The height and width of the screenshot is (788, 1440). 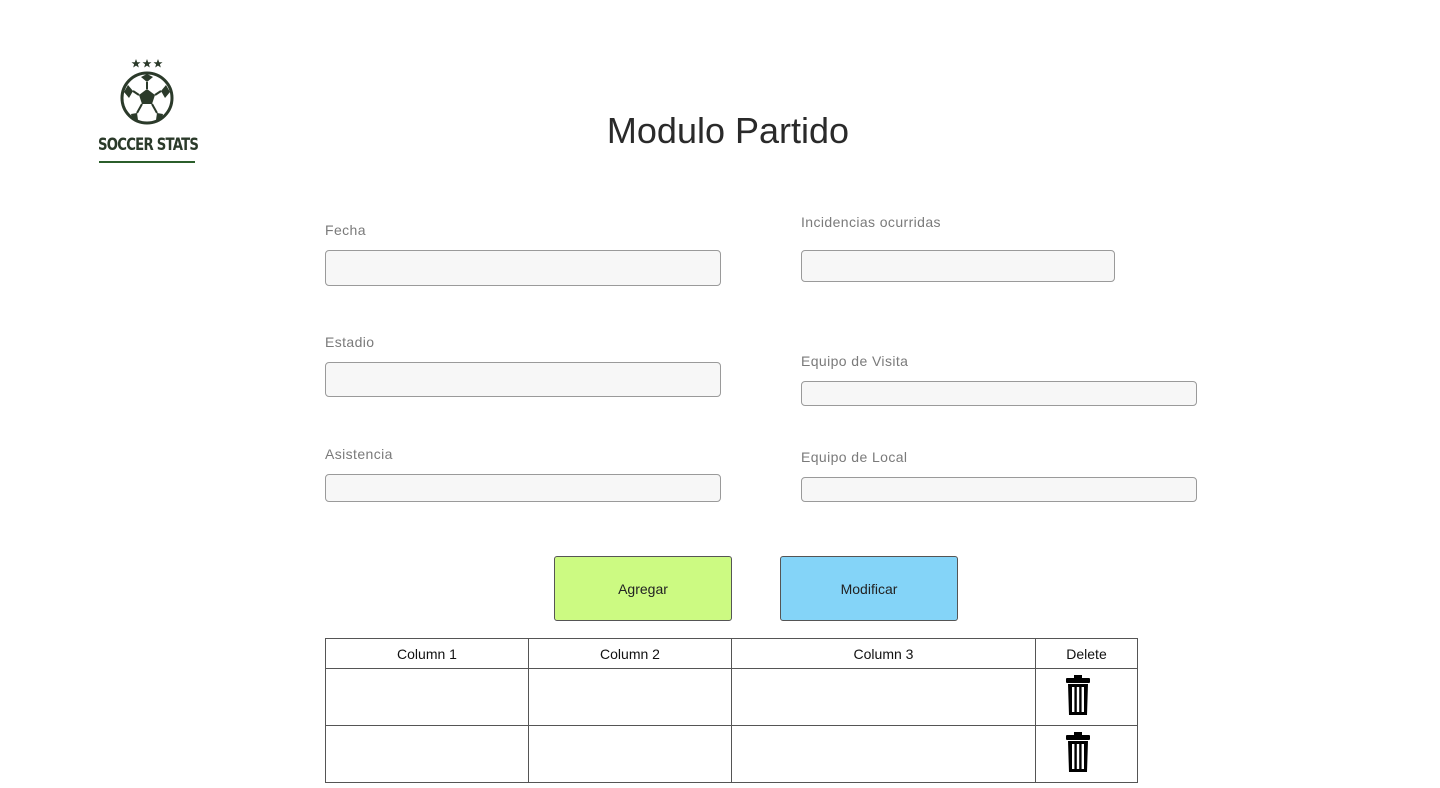 I want to click on fecha-label: Fecha, so click(x=345, y=230).